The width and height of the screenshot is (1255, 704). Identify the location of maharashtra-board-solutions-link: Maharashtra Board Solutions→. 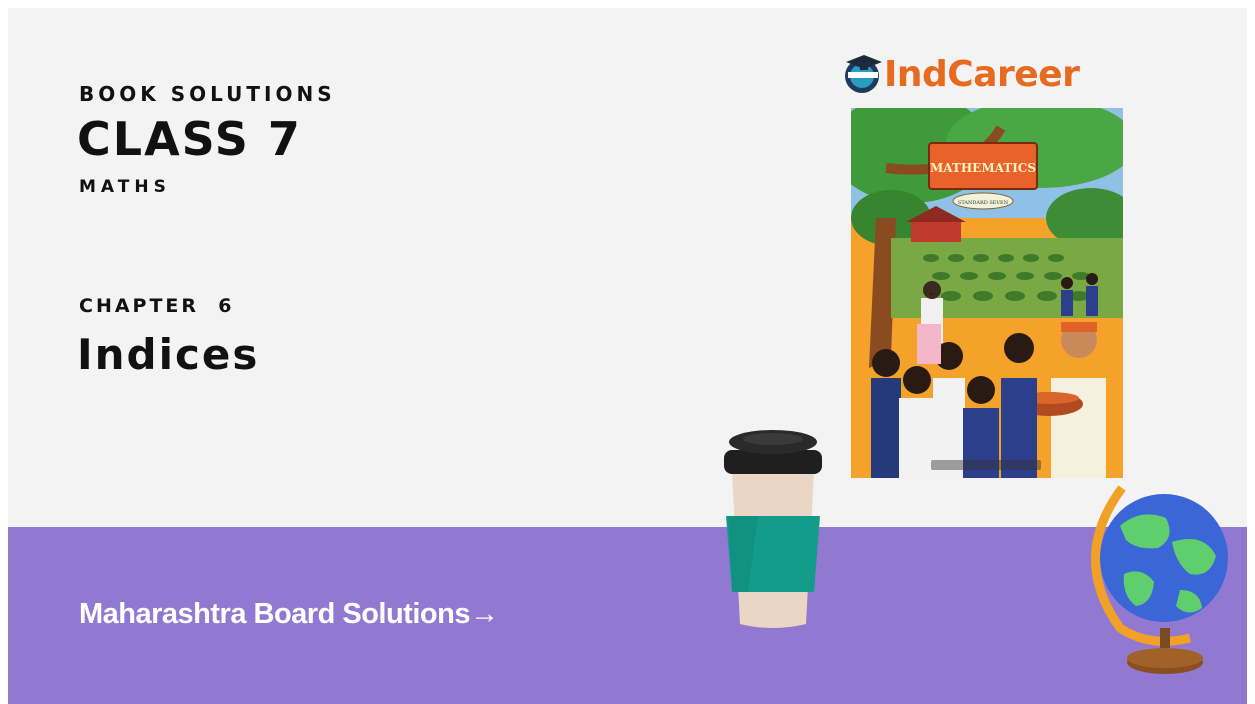
(289, 614).